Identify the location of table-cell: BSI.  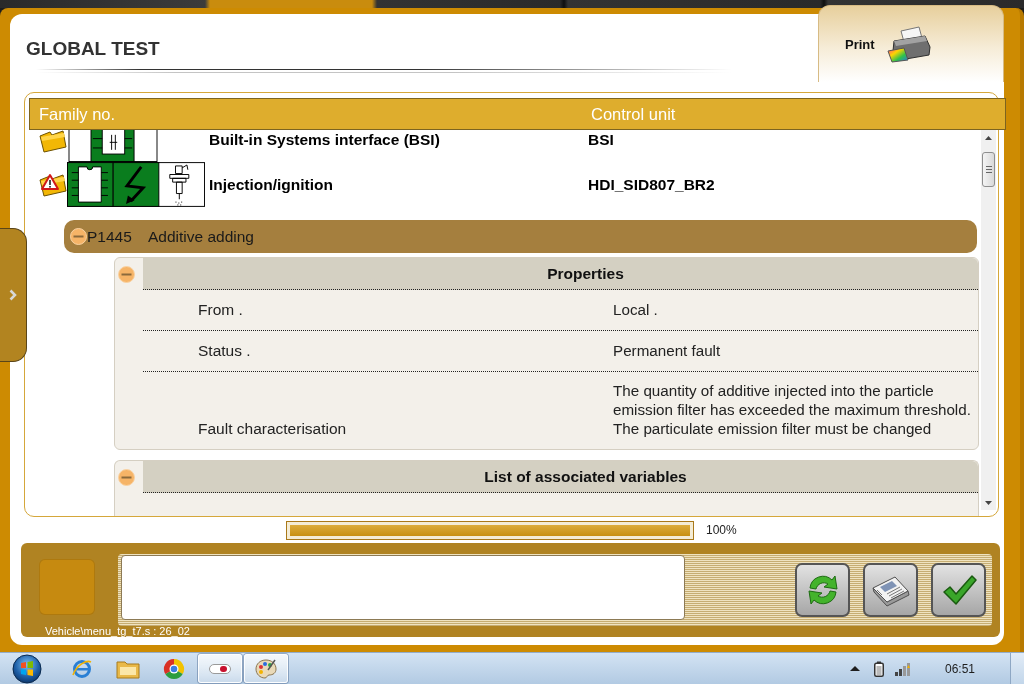
(601, 140).